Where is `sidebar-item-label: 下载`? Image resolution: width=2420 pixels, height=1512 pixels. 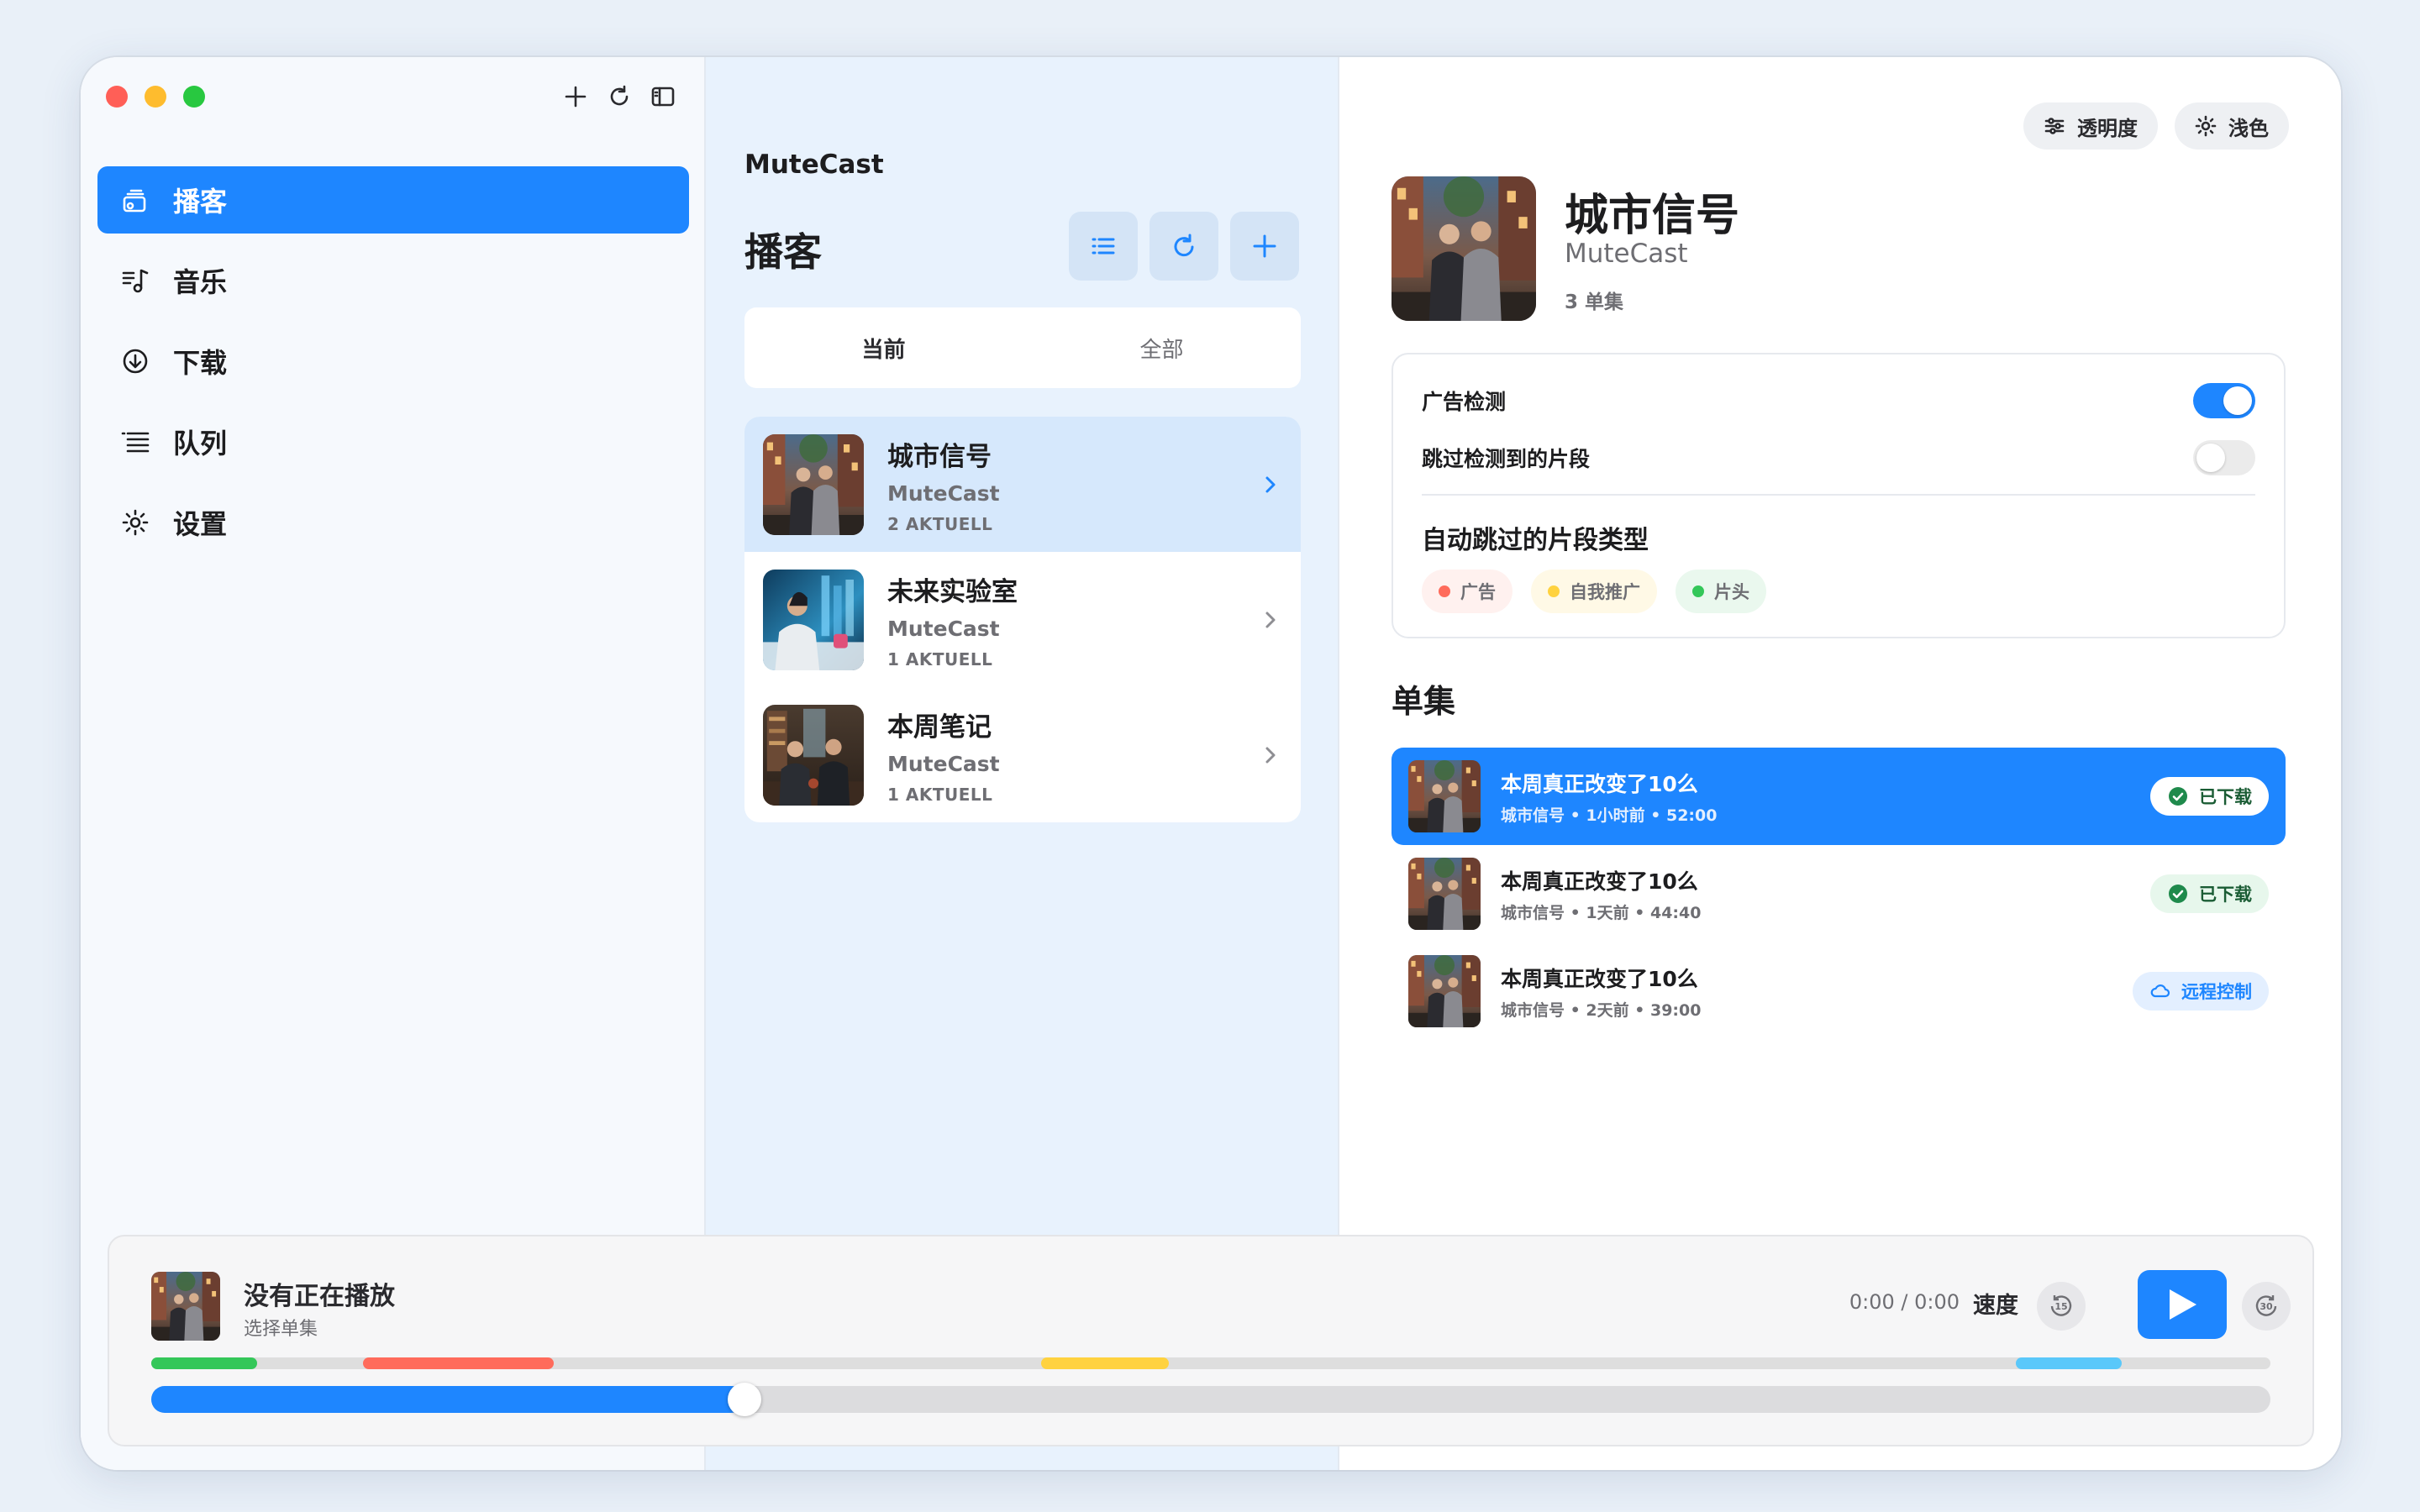
sidebar-item-label: 下载 is located at coordinates (200, 363).